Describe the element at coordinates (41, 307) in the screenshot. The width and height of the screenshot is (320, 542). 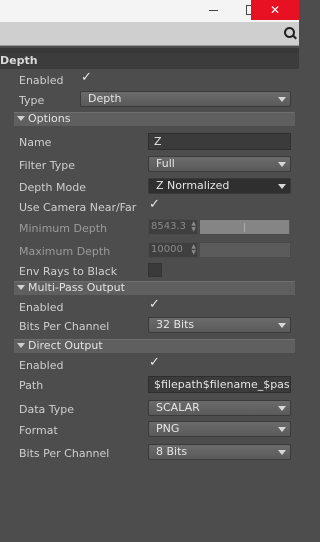
I see `multipass-enabled-label: Enabled` at that location.